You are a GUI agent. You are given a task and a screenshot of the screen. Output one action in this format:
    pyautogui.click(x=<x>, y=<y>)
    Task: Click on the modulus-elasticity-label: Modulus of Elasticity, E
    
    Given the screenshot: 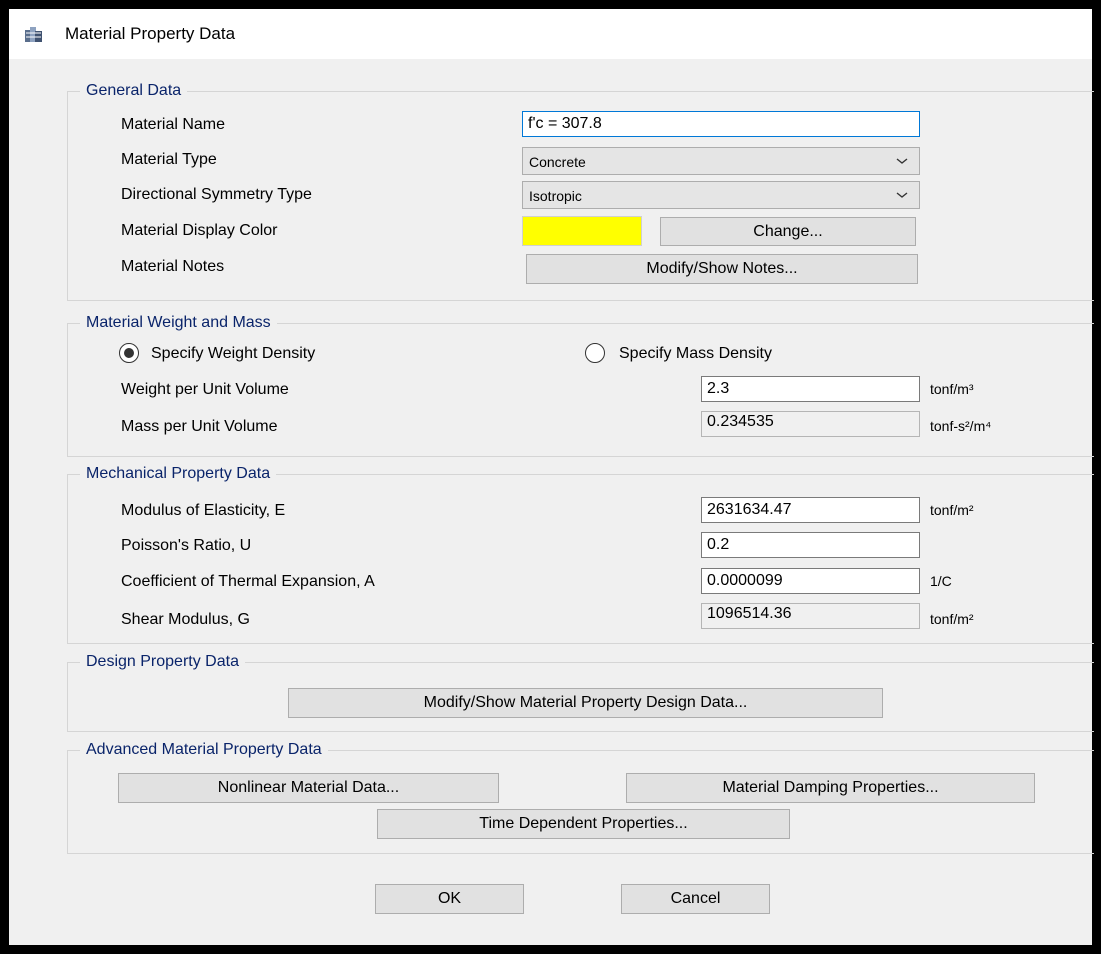 What is the action you would take?
    pyautogui.click(x=203, y=510)
    